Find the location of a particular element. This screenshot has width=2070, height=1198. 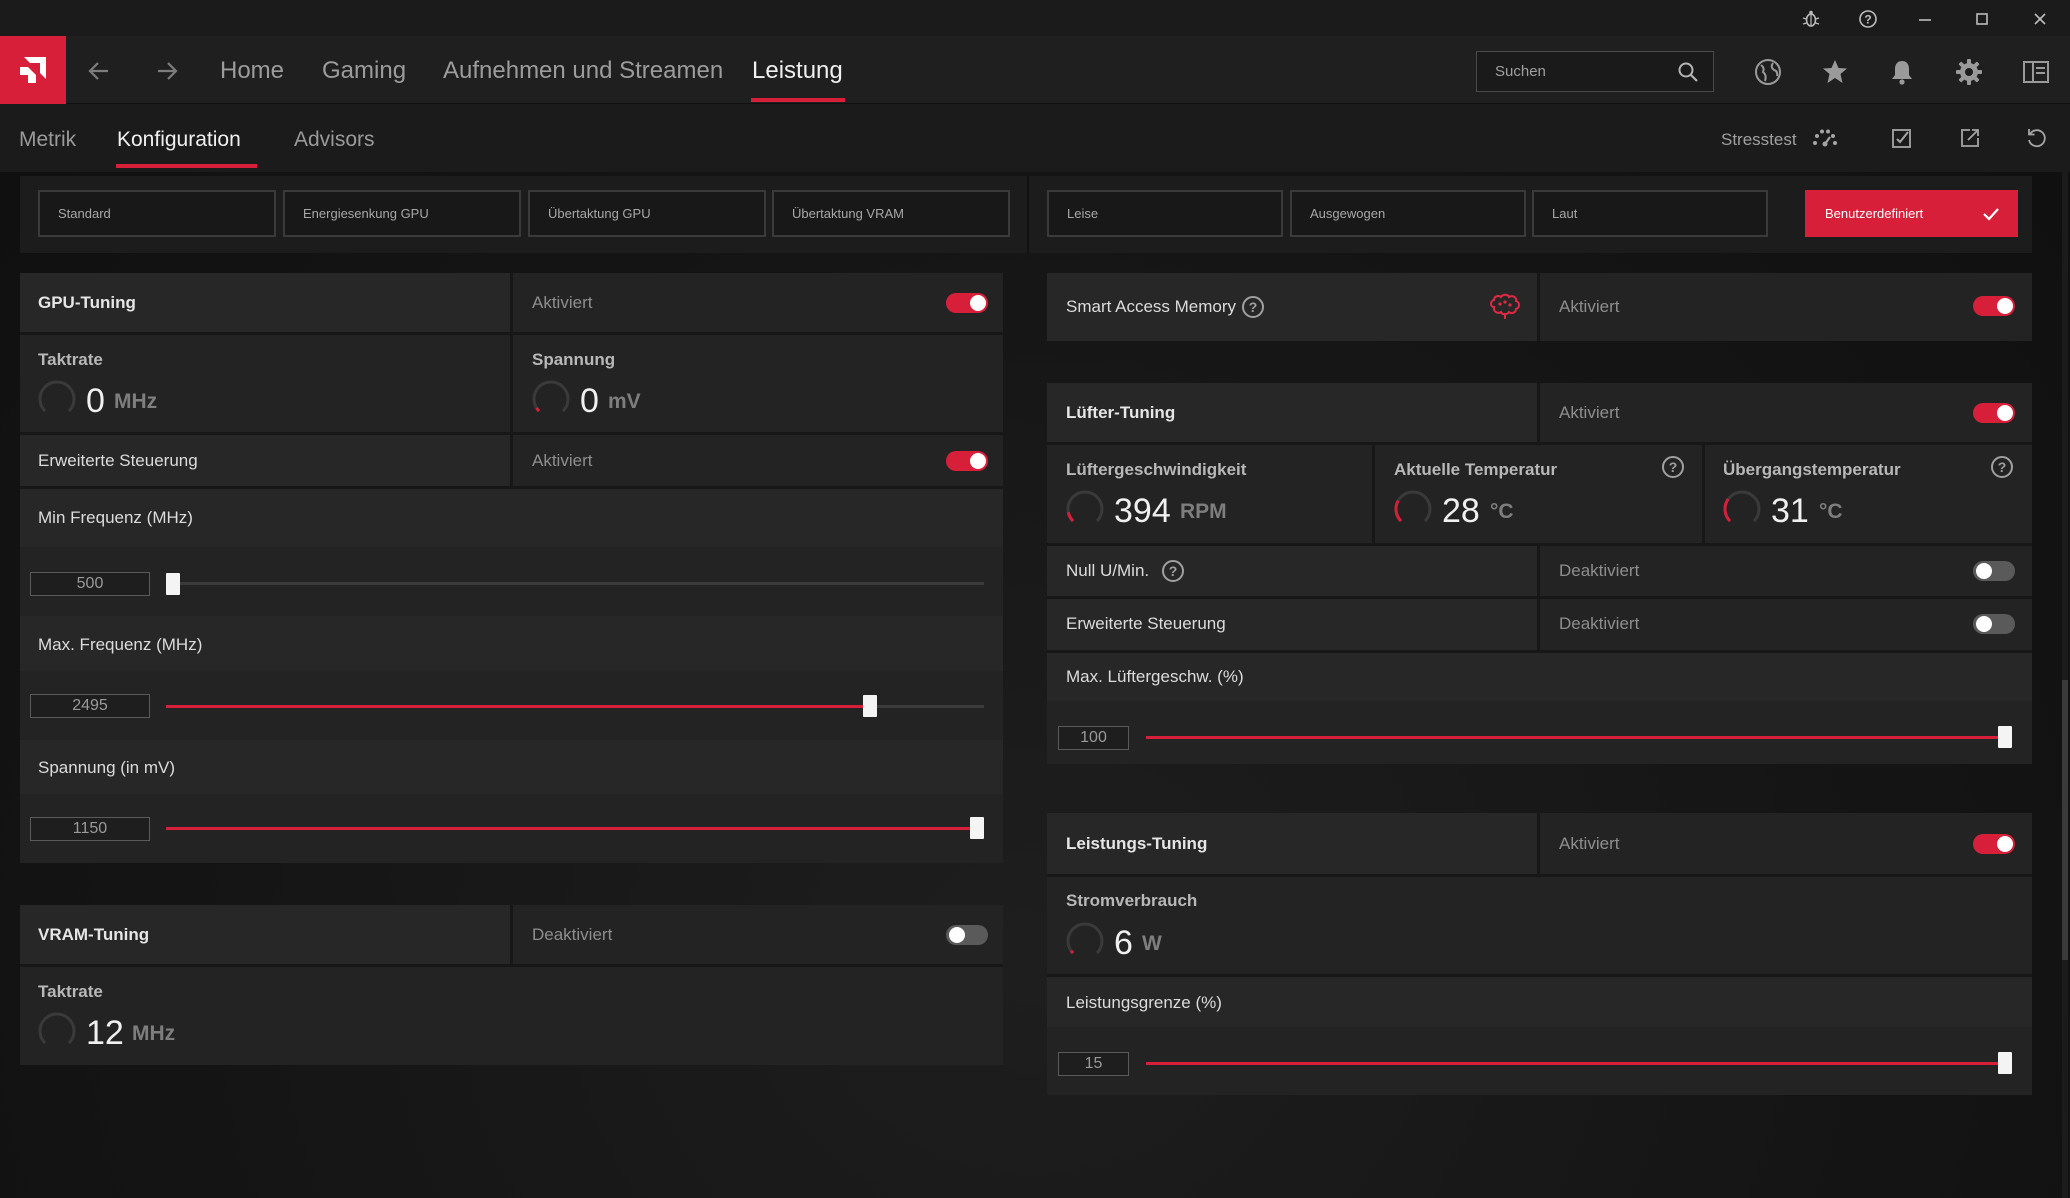

power-tuning-status: Aktiviert is located at coordinates (1589, 843).